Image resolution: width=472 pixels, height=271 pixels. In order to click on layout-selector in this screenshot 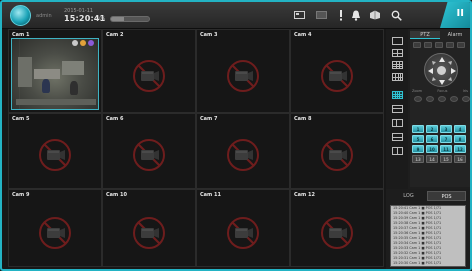, I will do `click(397, 109)`.